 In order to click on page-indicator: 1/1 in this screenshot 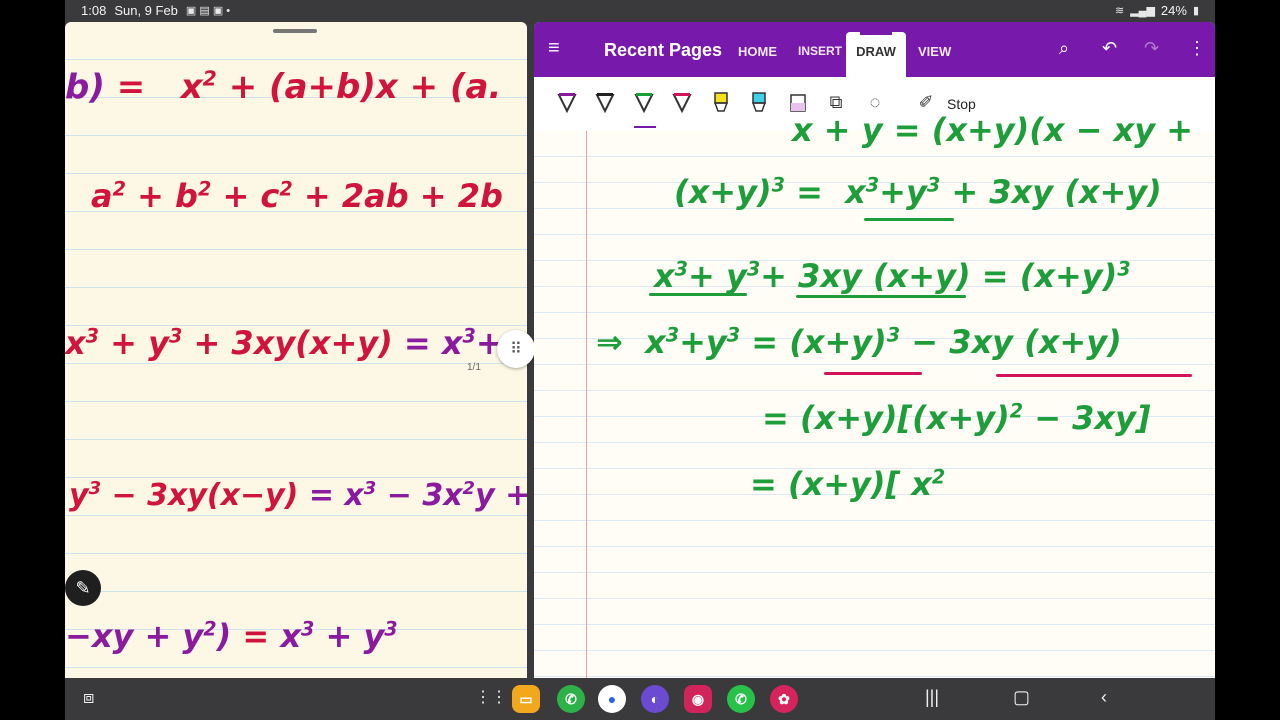, I will do `click(474, 367)`.